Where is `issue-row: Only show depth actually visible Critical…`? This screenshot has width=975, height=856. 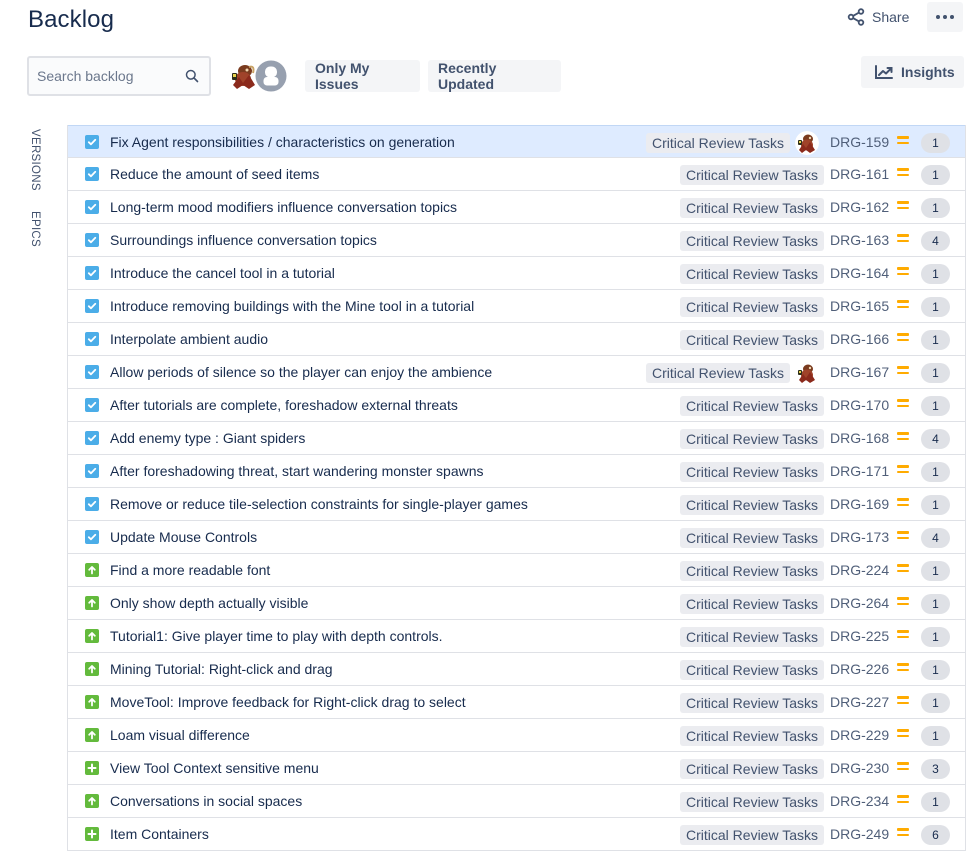
issue-row: Only show depth actually visible Critical… is located at coordinates (516, 603).